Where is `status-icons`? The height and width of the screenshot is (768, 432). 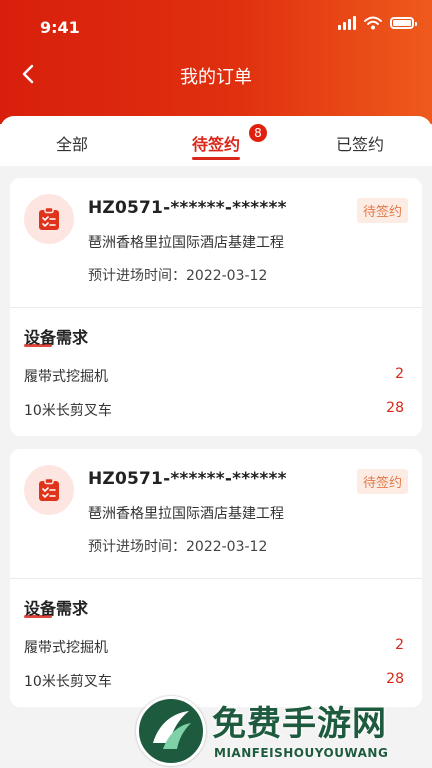
status-icons is located at coordinates (377, 23).